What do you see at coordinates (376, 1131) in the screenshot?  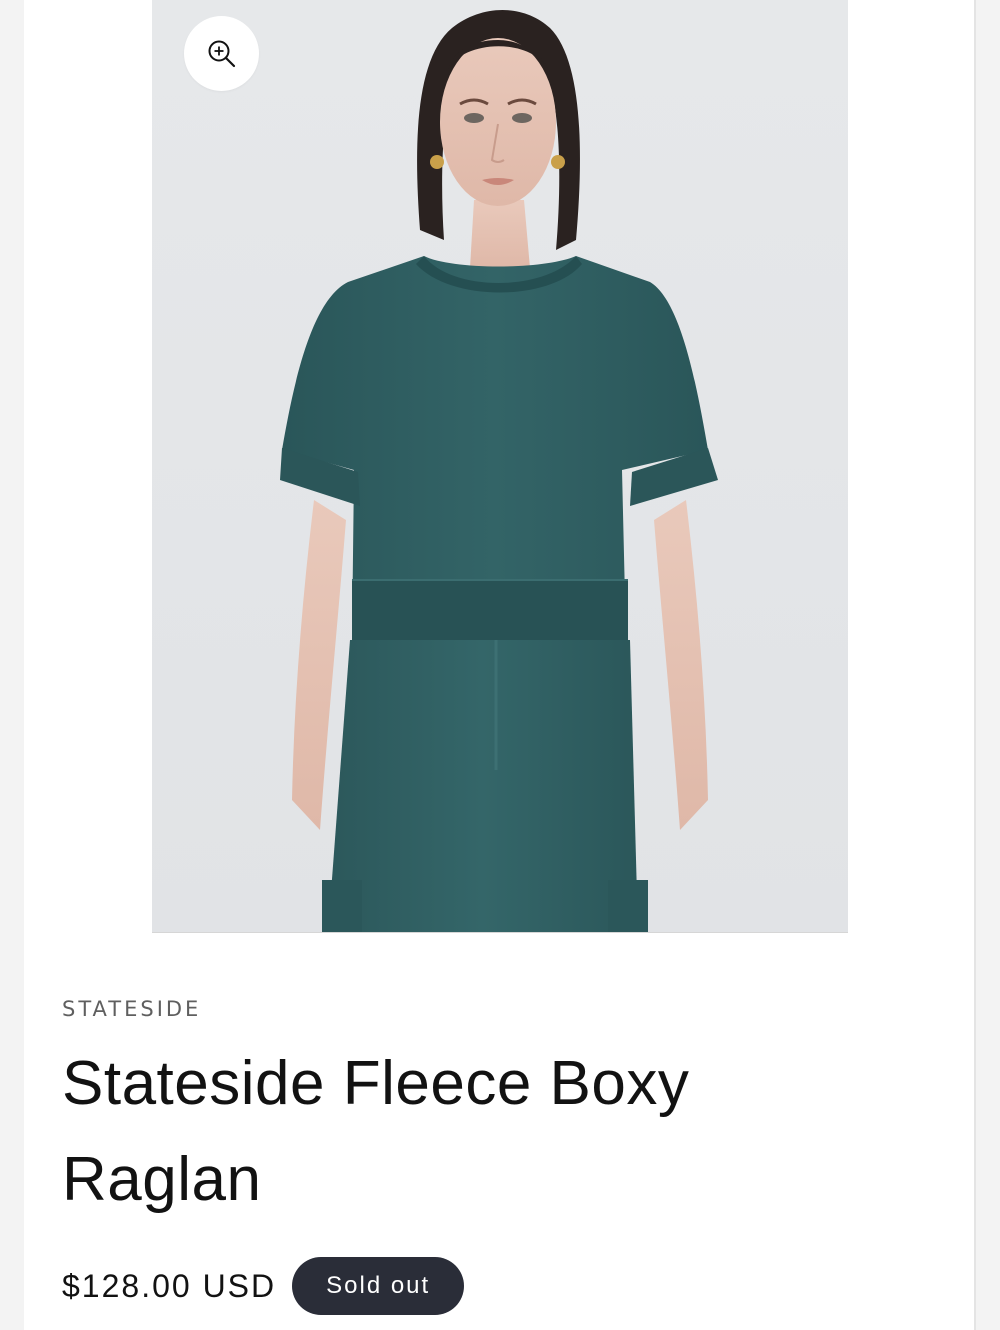 I see `product-title: Stateside Fleece Boxy Raglan` at bounding box center [376, 1131].